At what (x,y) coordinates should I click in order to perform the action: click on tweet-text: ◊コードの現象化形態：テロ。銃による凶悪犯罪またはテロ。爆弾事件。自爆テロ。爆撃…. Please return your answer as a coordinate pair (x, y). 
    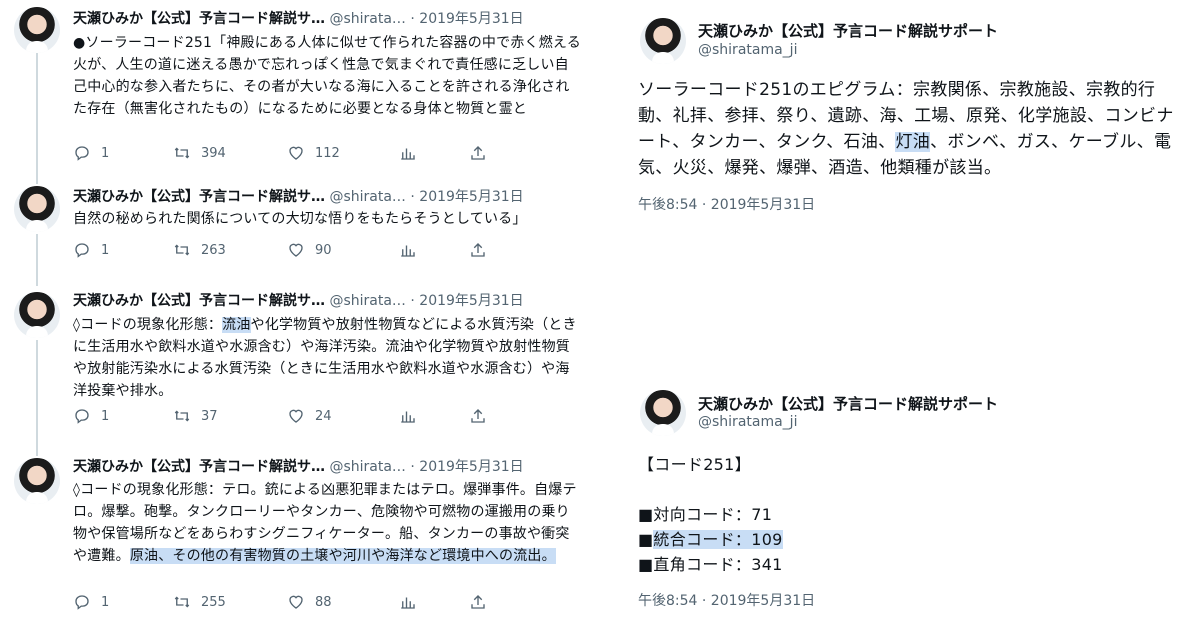
    Looking at the image, I should click on (328, 523).